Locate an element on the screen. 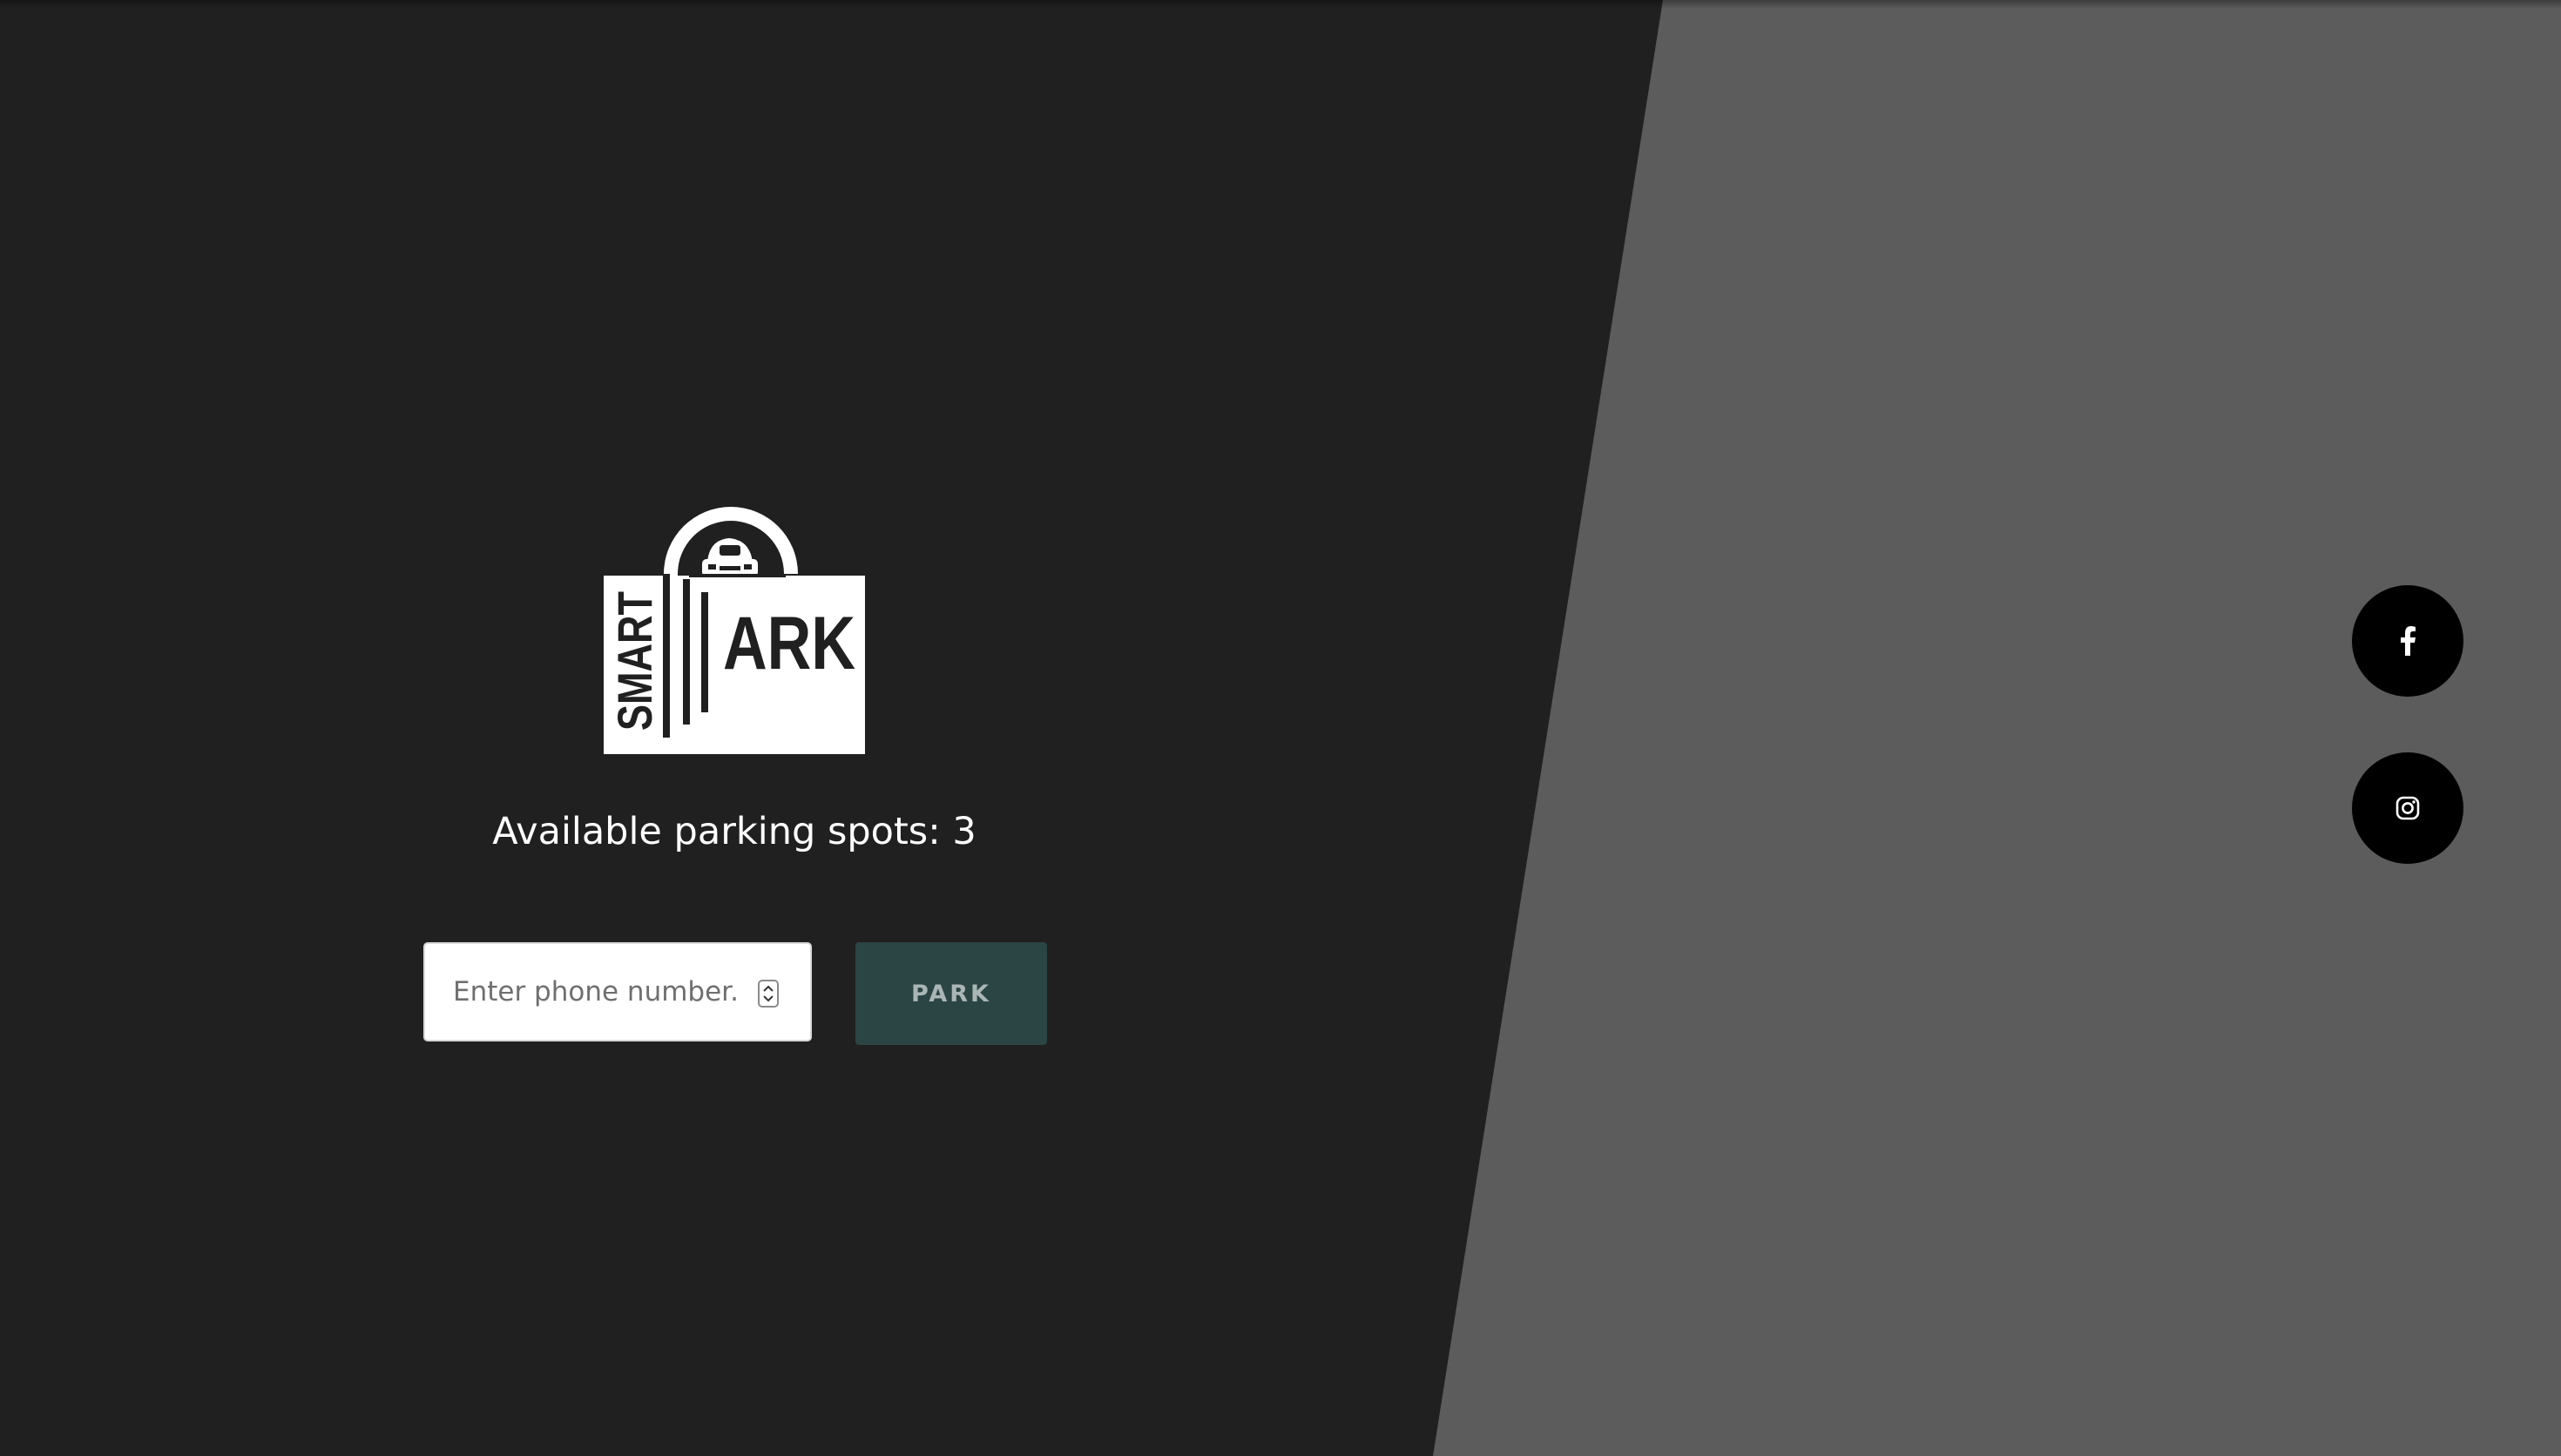 The width and height of the screenshot is (2561, 1456). facebook-button is located at coordinates (2407, 641).